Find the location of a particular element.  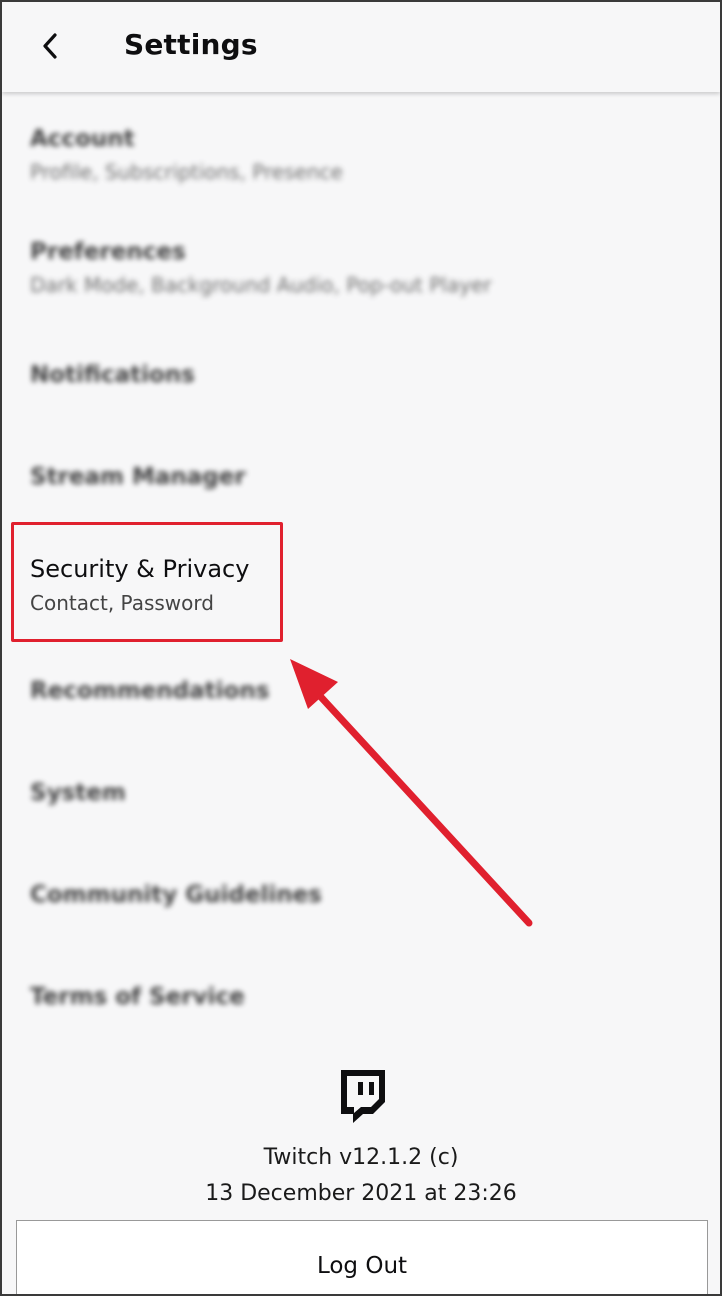

menu-item-label: Security & Privacy is located at coordinates (140, 569).